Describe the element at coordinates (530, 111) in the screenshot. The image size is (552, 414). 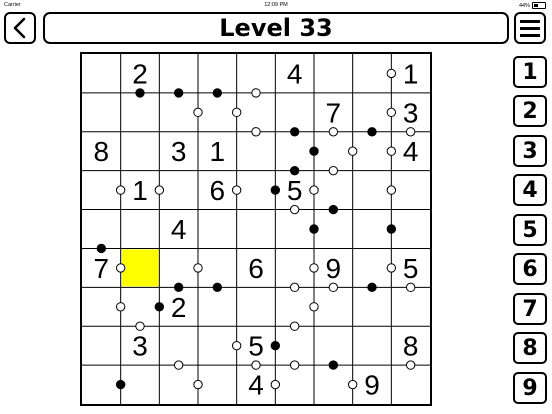
I see `number-button-2: 2` at that location.